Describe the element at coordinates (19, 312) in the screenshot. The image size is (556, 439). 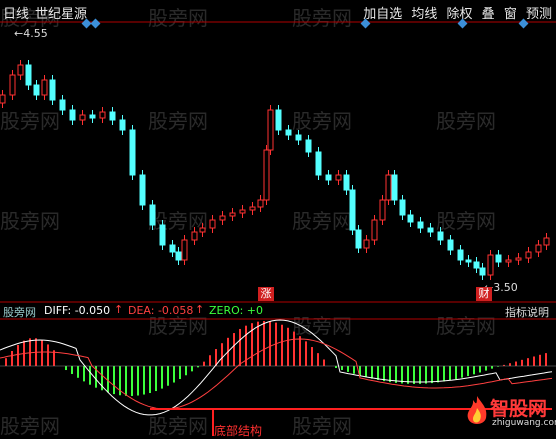
I see `indicator-name: 股旁网` at that location.